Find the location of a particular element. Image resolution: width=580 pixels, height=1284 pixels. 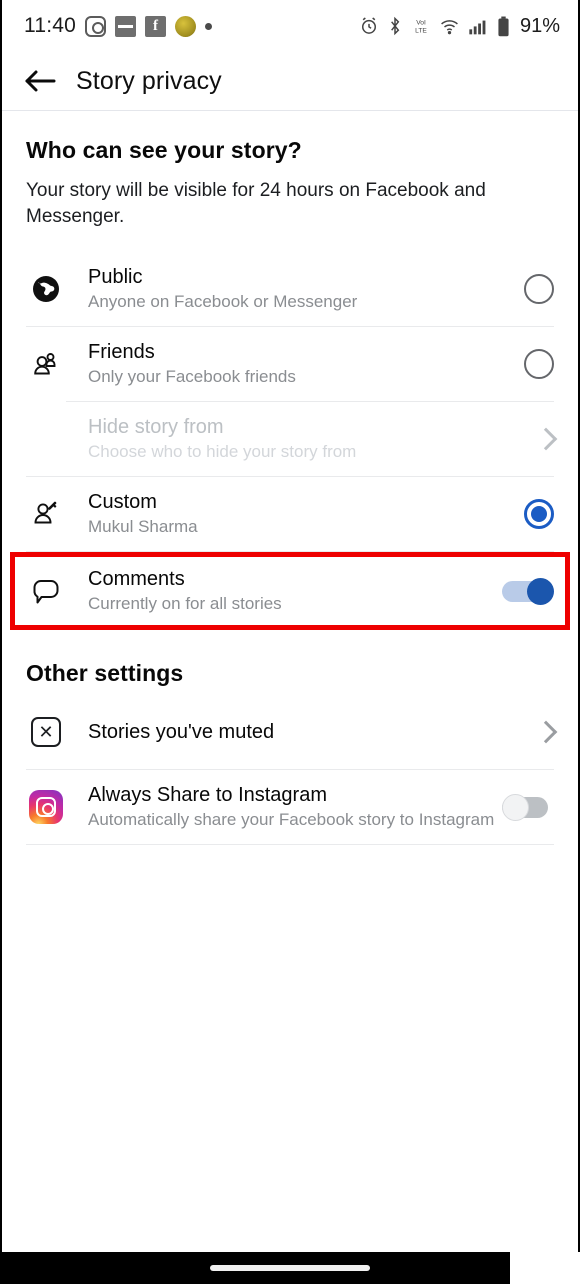

option-title: Public is located at coordinates (115, 277).